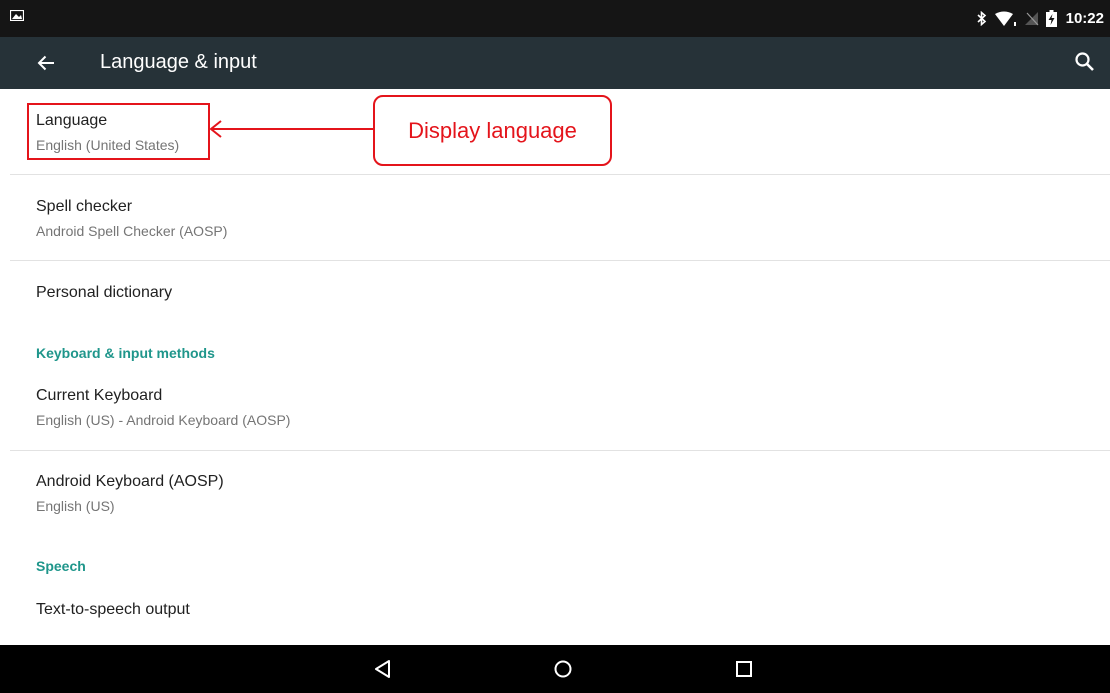  I want to click on spell-checker-title: Spell checker, so click(84, 206).